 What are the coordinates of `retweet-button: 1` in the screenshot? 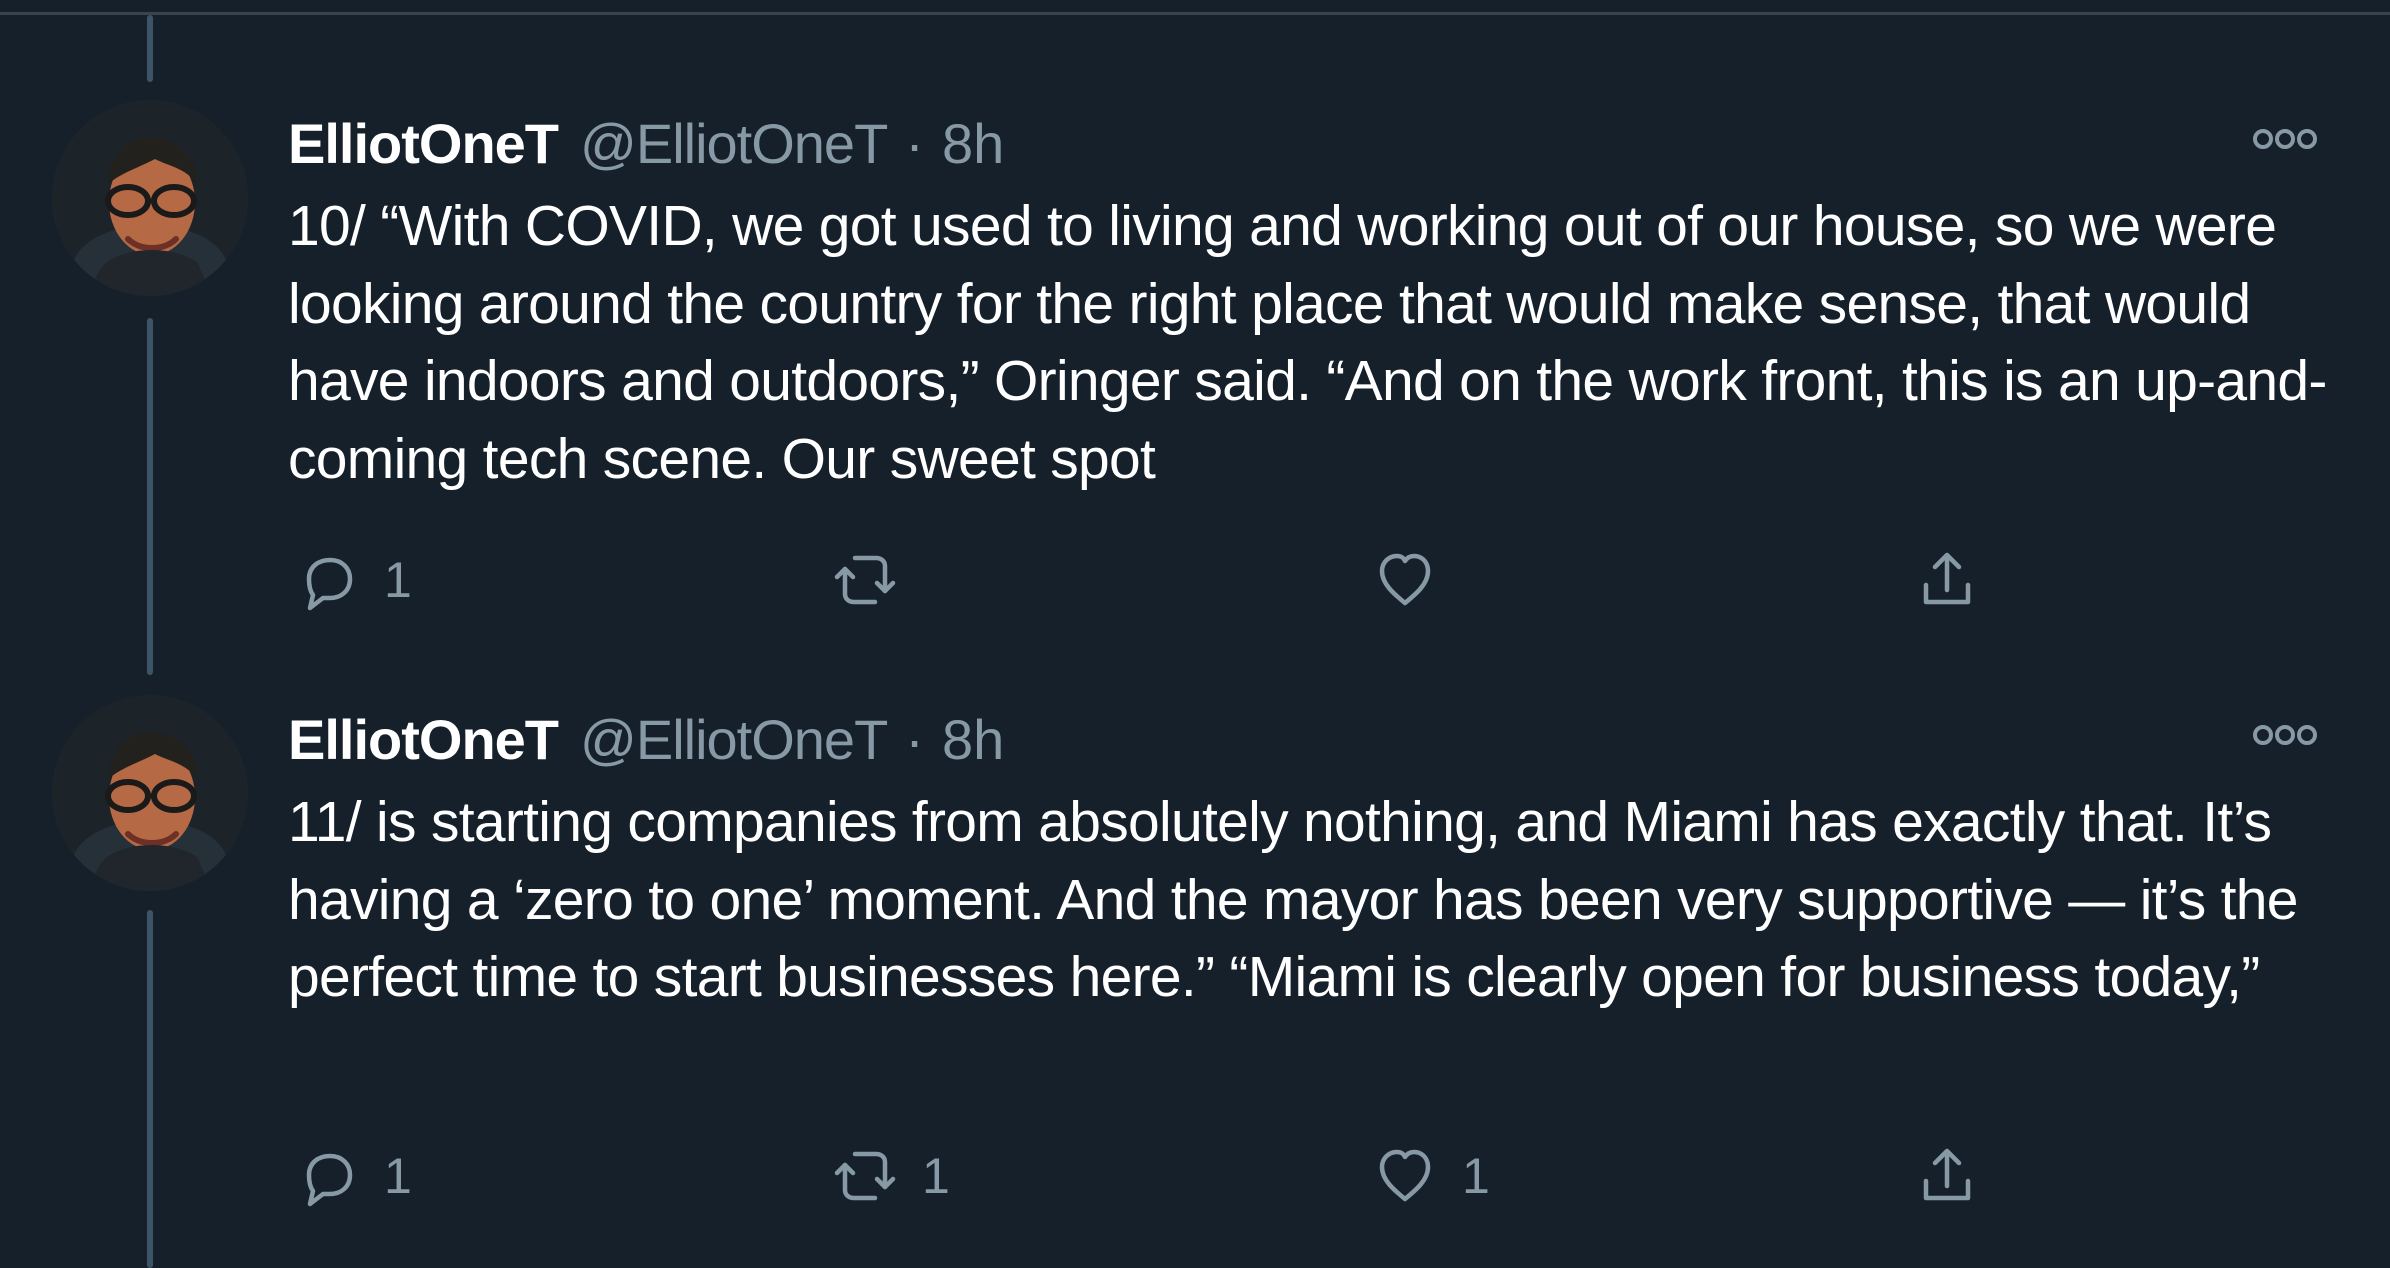 It's located at (888, 1176).